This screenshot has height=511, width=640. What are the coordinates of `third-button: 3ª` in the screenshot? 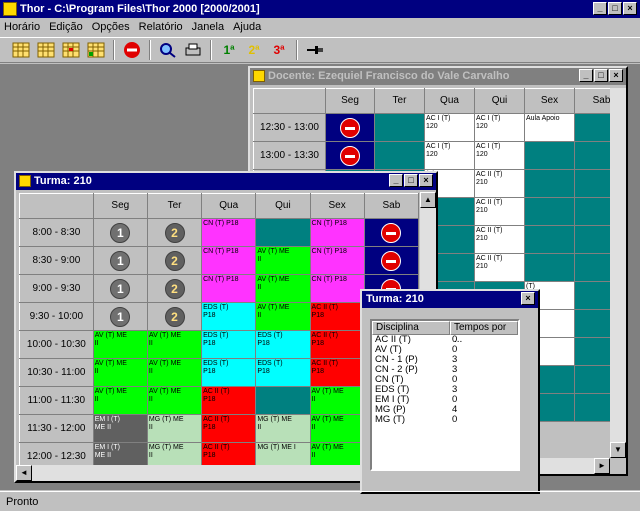 It's located at (279, 50).